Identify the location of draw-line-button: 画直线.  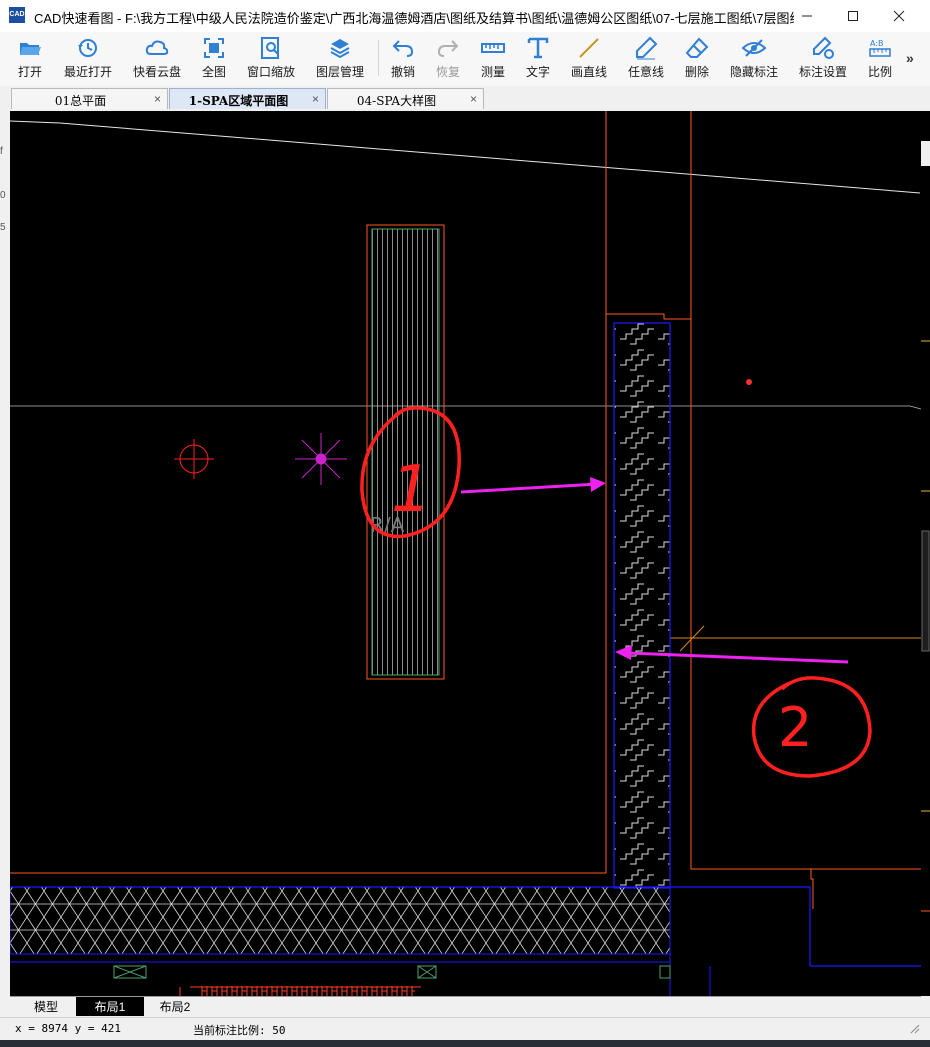
(589, 59).